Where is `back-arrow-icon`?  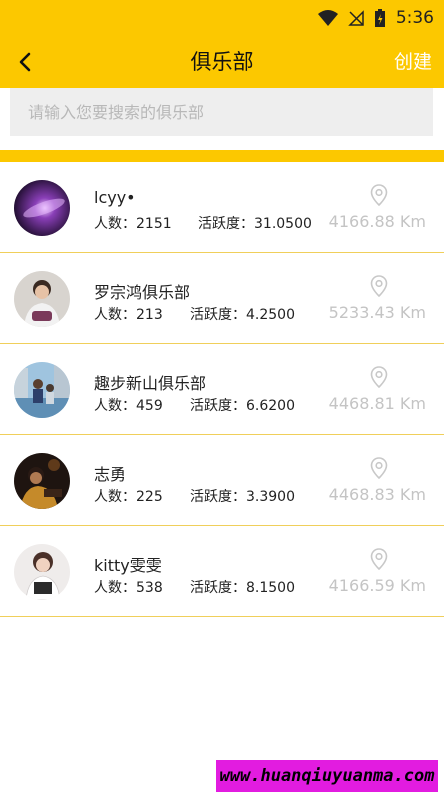
back-arrow-icon is located at coordinates (26, 62).